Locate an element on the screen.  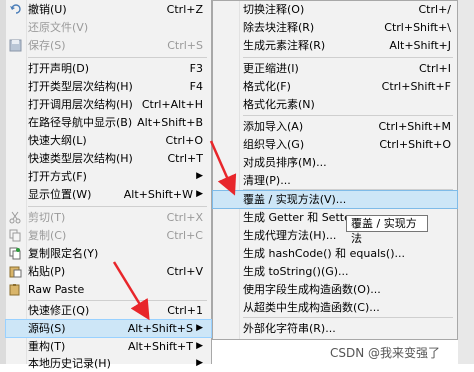
annotation-arrows is located at coordinates (174, 230).